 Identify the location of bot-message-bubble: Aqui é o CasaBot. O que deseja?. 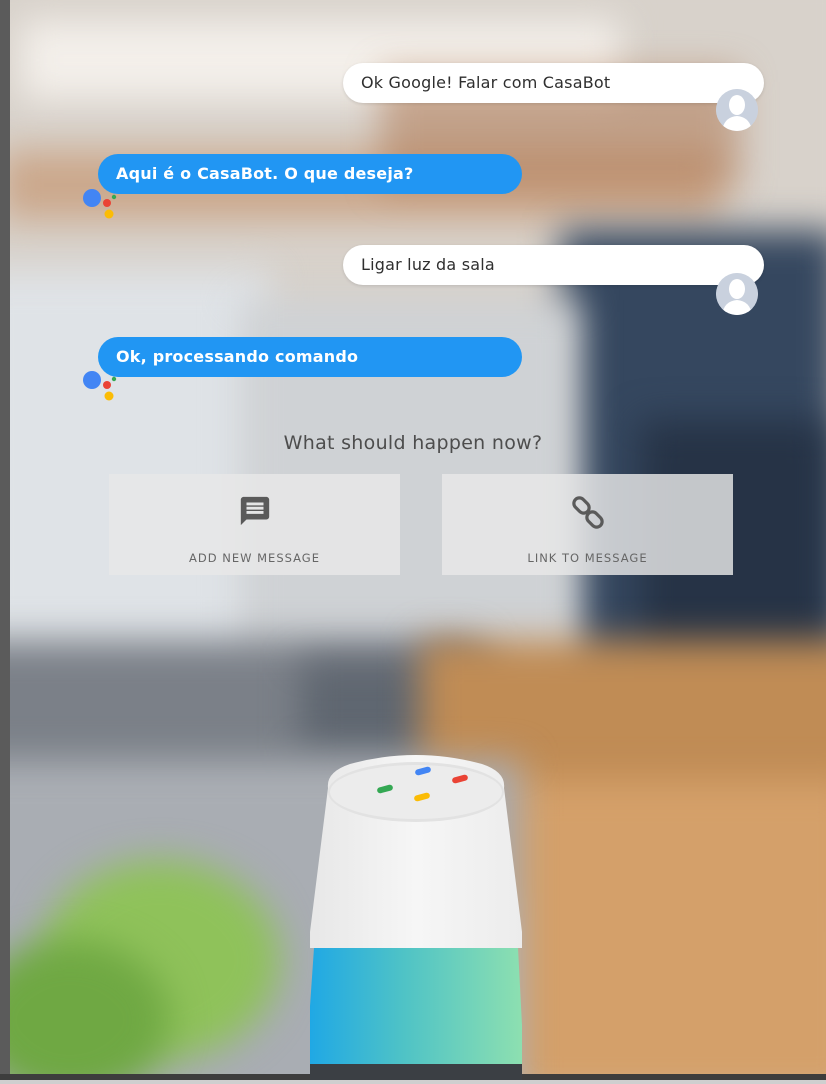
(310, 174).